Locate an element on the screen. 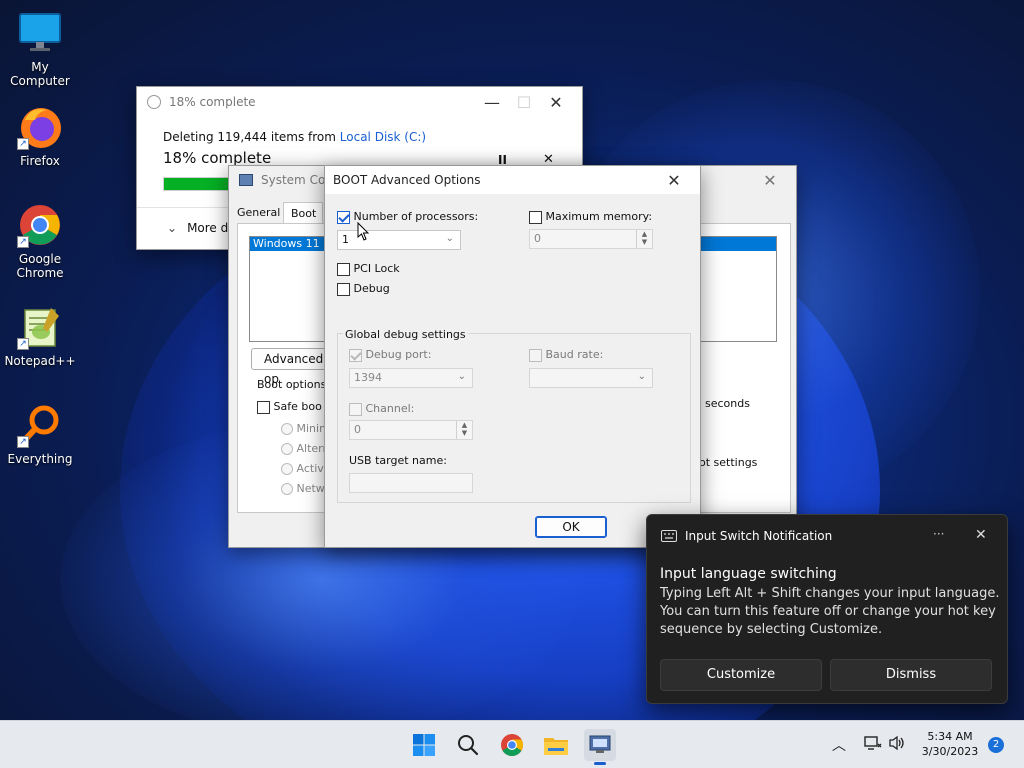 The width and height of the screenshot is (1024, 768). desktop-icon-google-chrome: ↗ Google Chrome is located at coordinates (40, 241).